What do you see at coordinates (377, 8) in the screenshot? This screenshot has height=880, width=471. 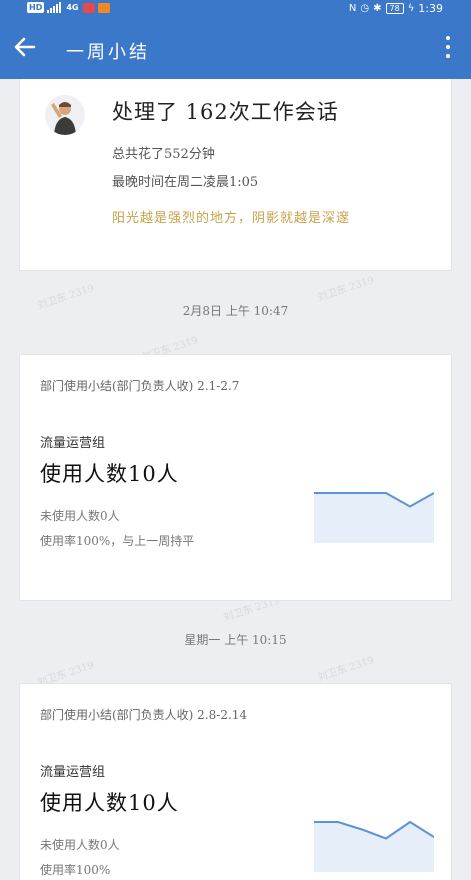 I see `bluetooth-icon: ✱` at bounding box center [377, 8].